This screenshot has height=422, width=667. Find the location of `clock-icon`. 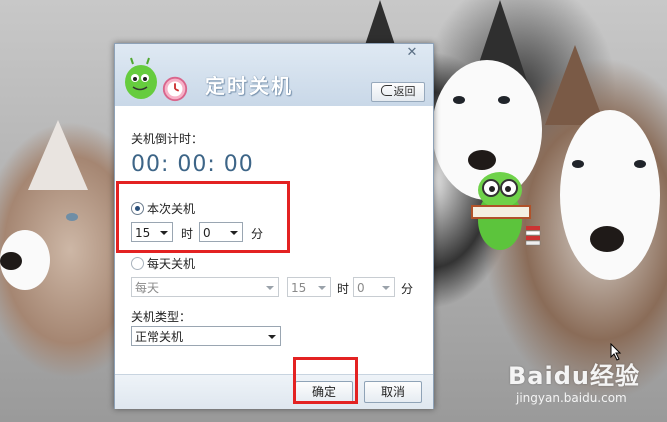

clock-icon is located at coordinates (175, 89).